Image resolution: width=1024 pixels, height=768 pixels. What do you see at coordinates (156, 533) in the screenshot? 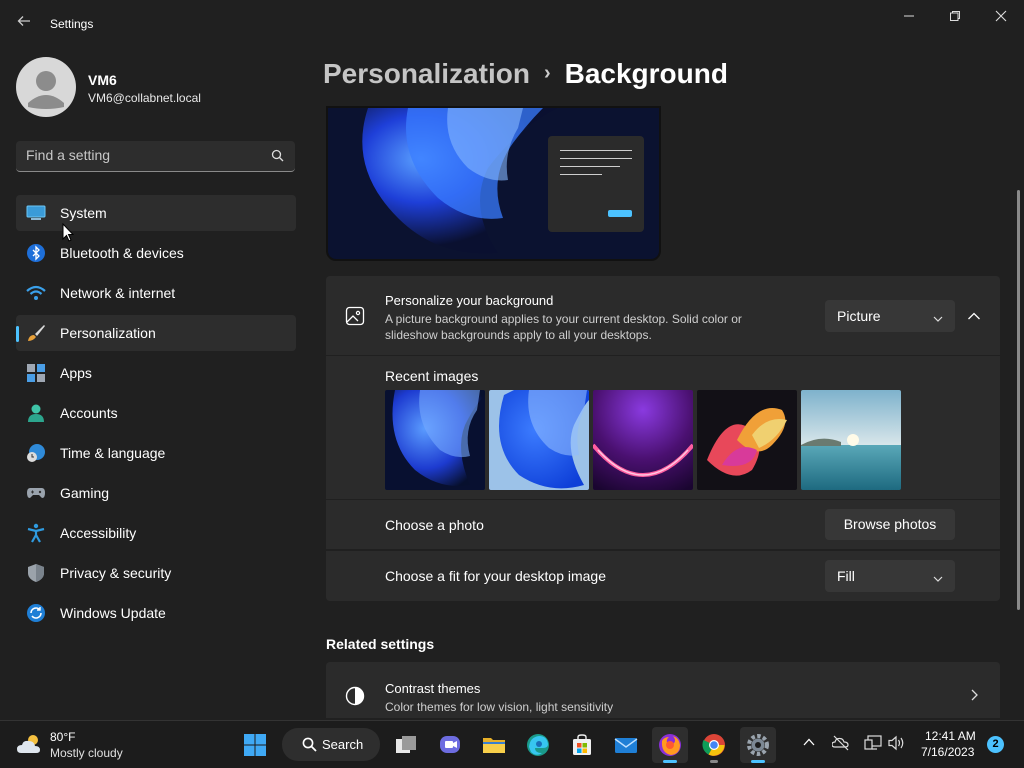
I see `sidebar-item-accessibility: Accessibility` at bounding box center [156, 533].